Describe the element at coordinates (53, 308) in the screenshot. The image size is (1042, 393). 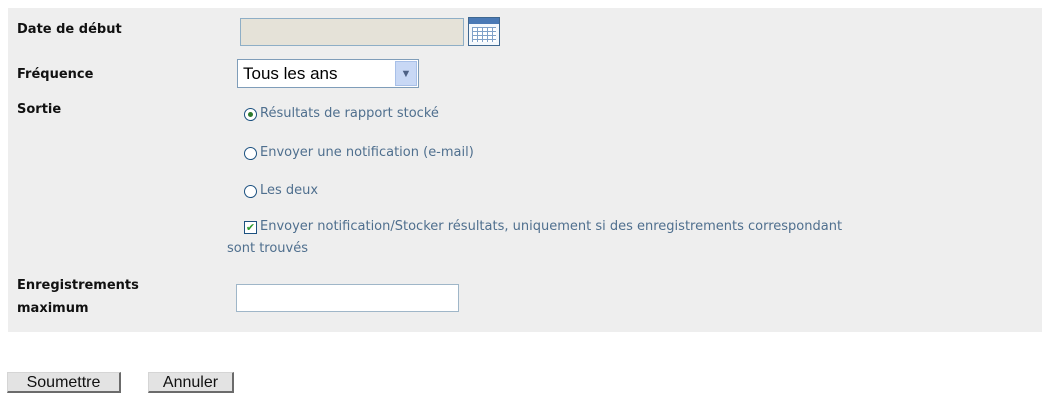
I see `max-records-label-line2: maximum` at that location.